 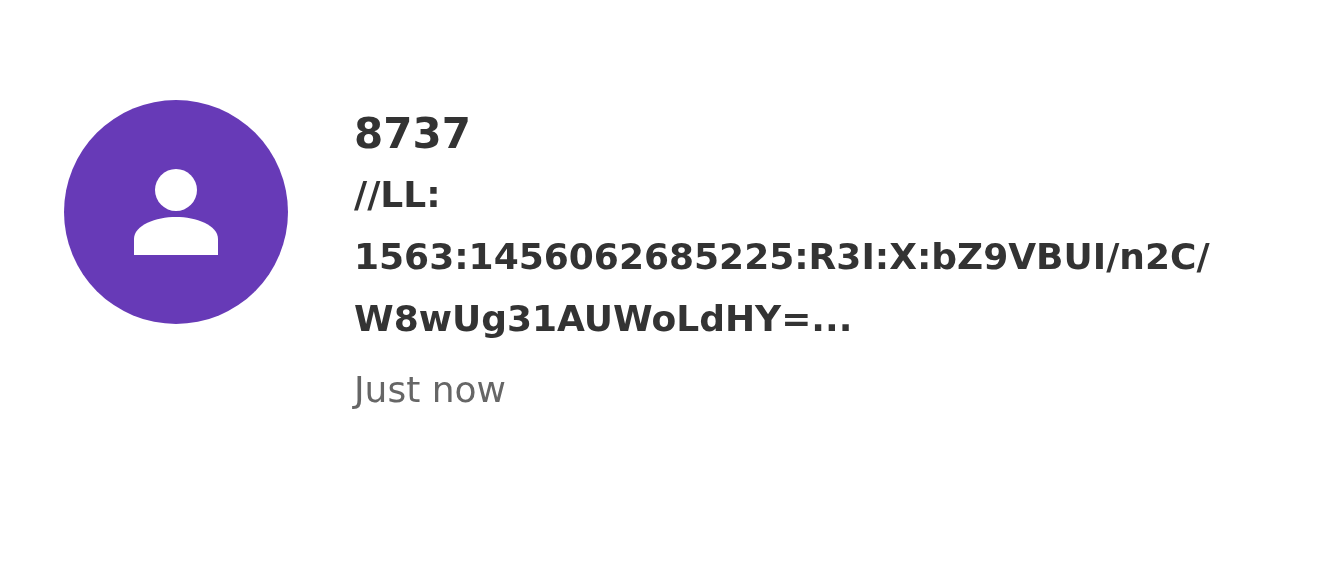 I want to click on sender-name: 8737, so click(x=413, y=134).